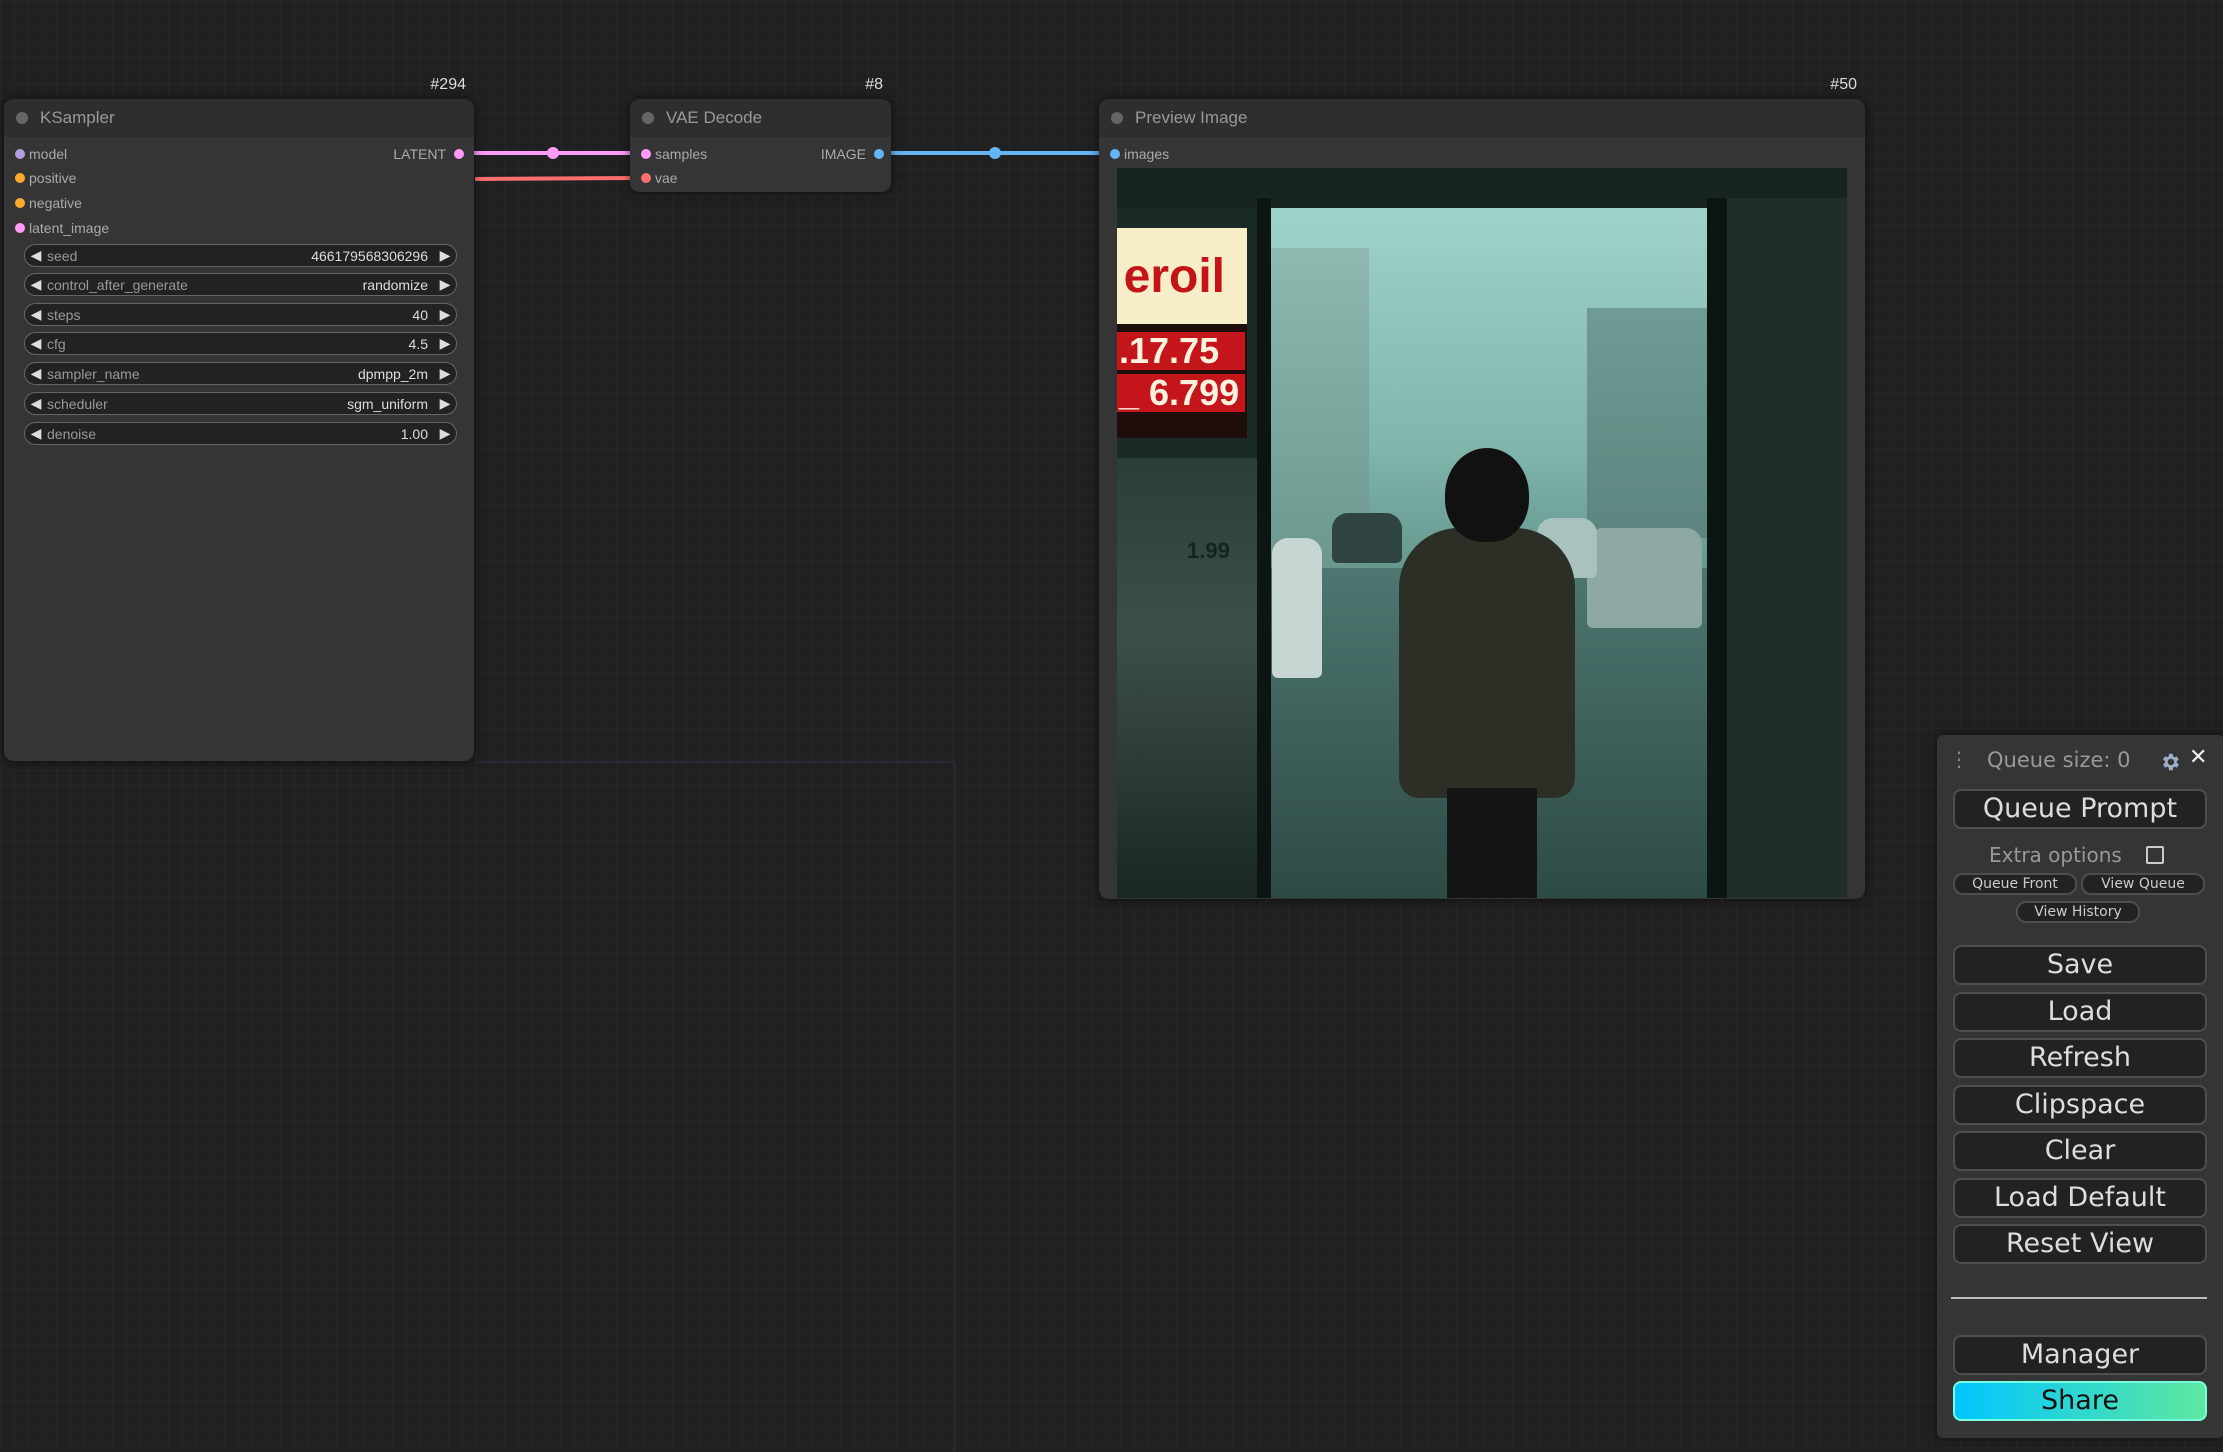 The height and width of the screenshot is (1452, 2223). I want to click on vae-decode-node: VAE Decode #8 samples vae IMAGE, so click(760, 134).